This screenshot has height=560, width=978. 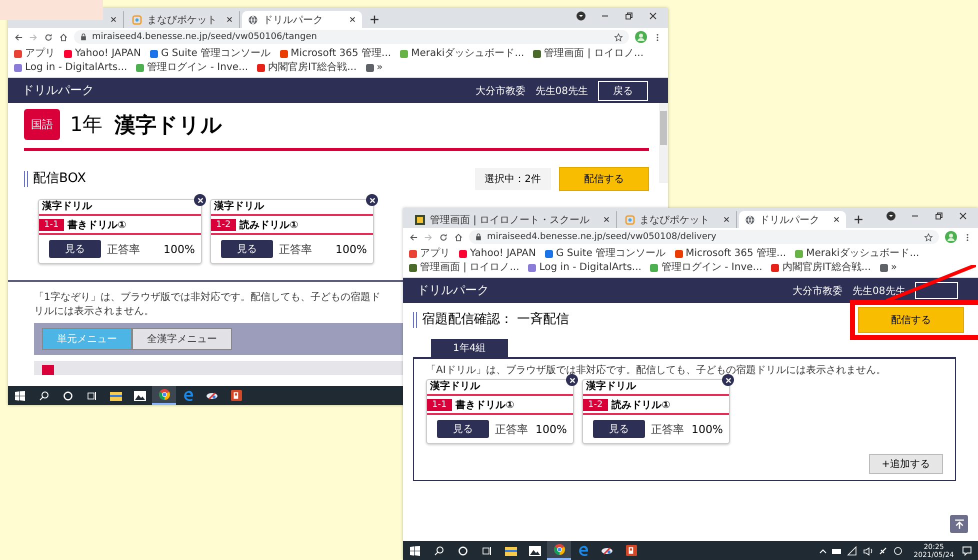 I want to click on back-button, so click(x=936, y=290).